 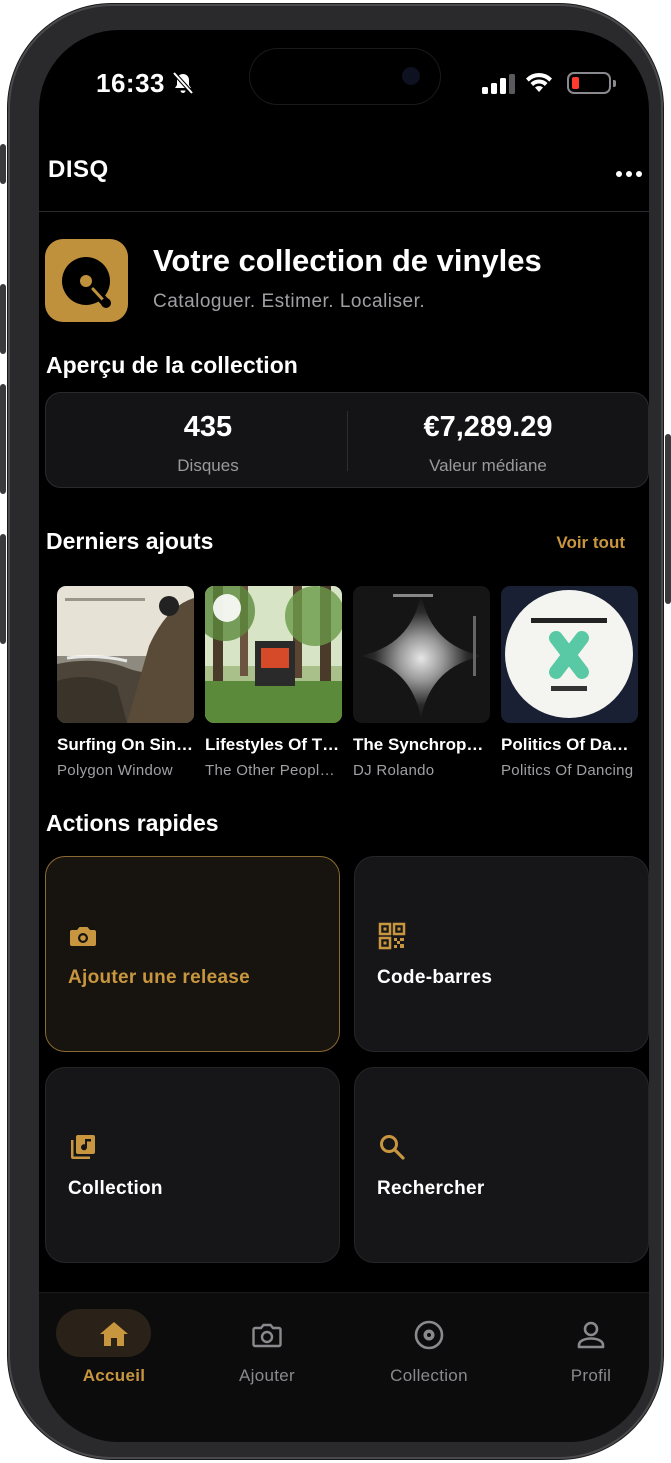 I want to click on barcode-label: Code-barres, so click(x=435, y=977).